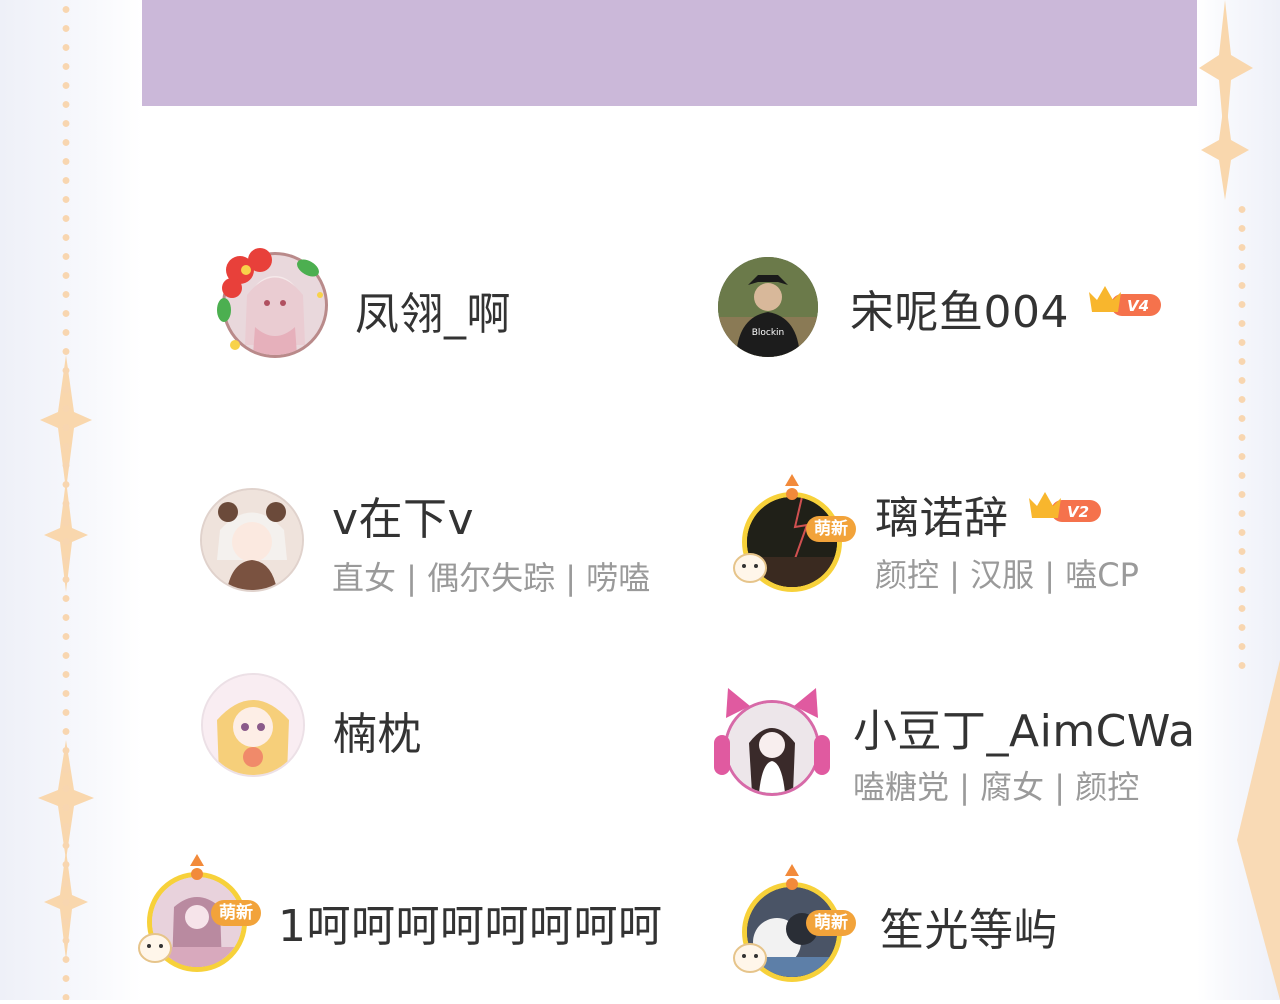 This screenshot has height=1004, width=1280. What do you see at coordinates (959, 312) in the screenshot?
I see `user-name: 宋呢鱼004` at bounding box center [959, 312].